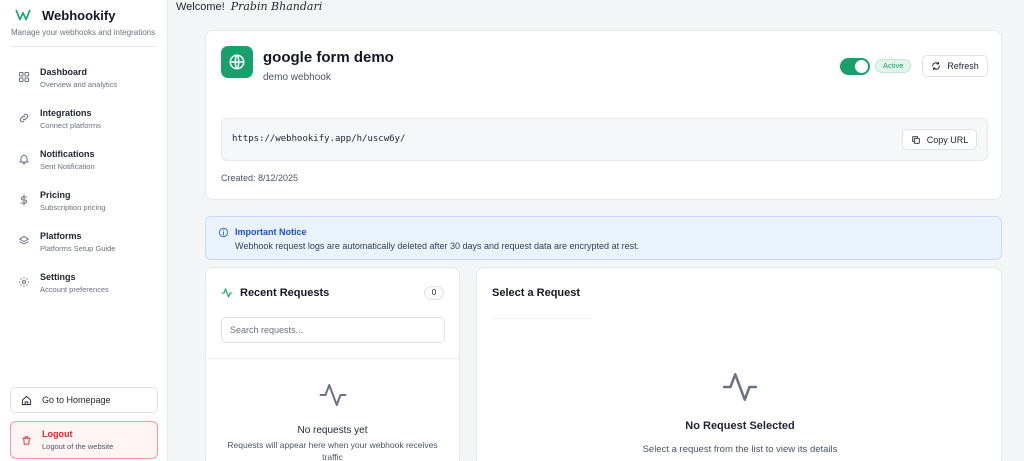 The width and height of the screenshot is (1024, 461). I want to click on copy-icon, so click(915, 139).